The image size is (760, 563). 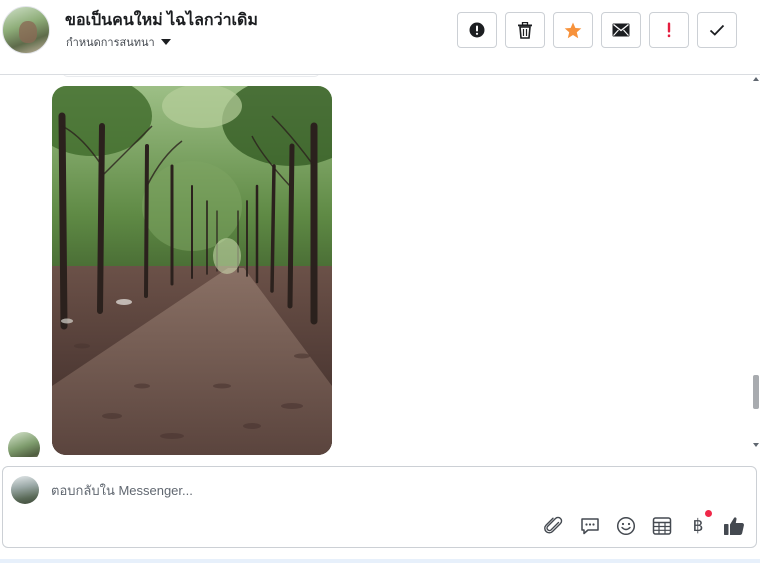 I want to click on scroll-up-arrow-icon, so click(x=756, y=79).